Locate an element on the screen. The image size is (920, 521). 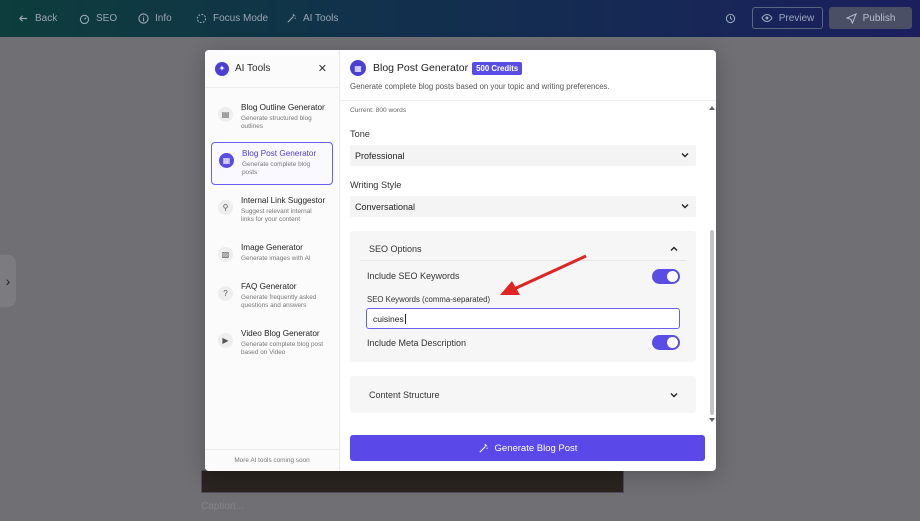
gauge-icon is located at coordinates (84, 19).